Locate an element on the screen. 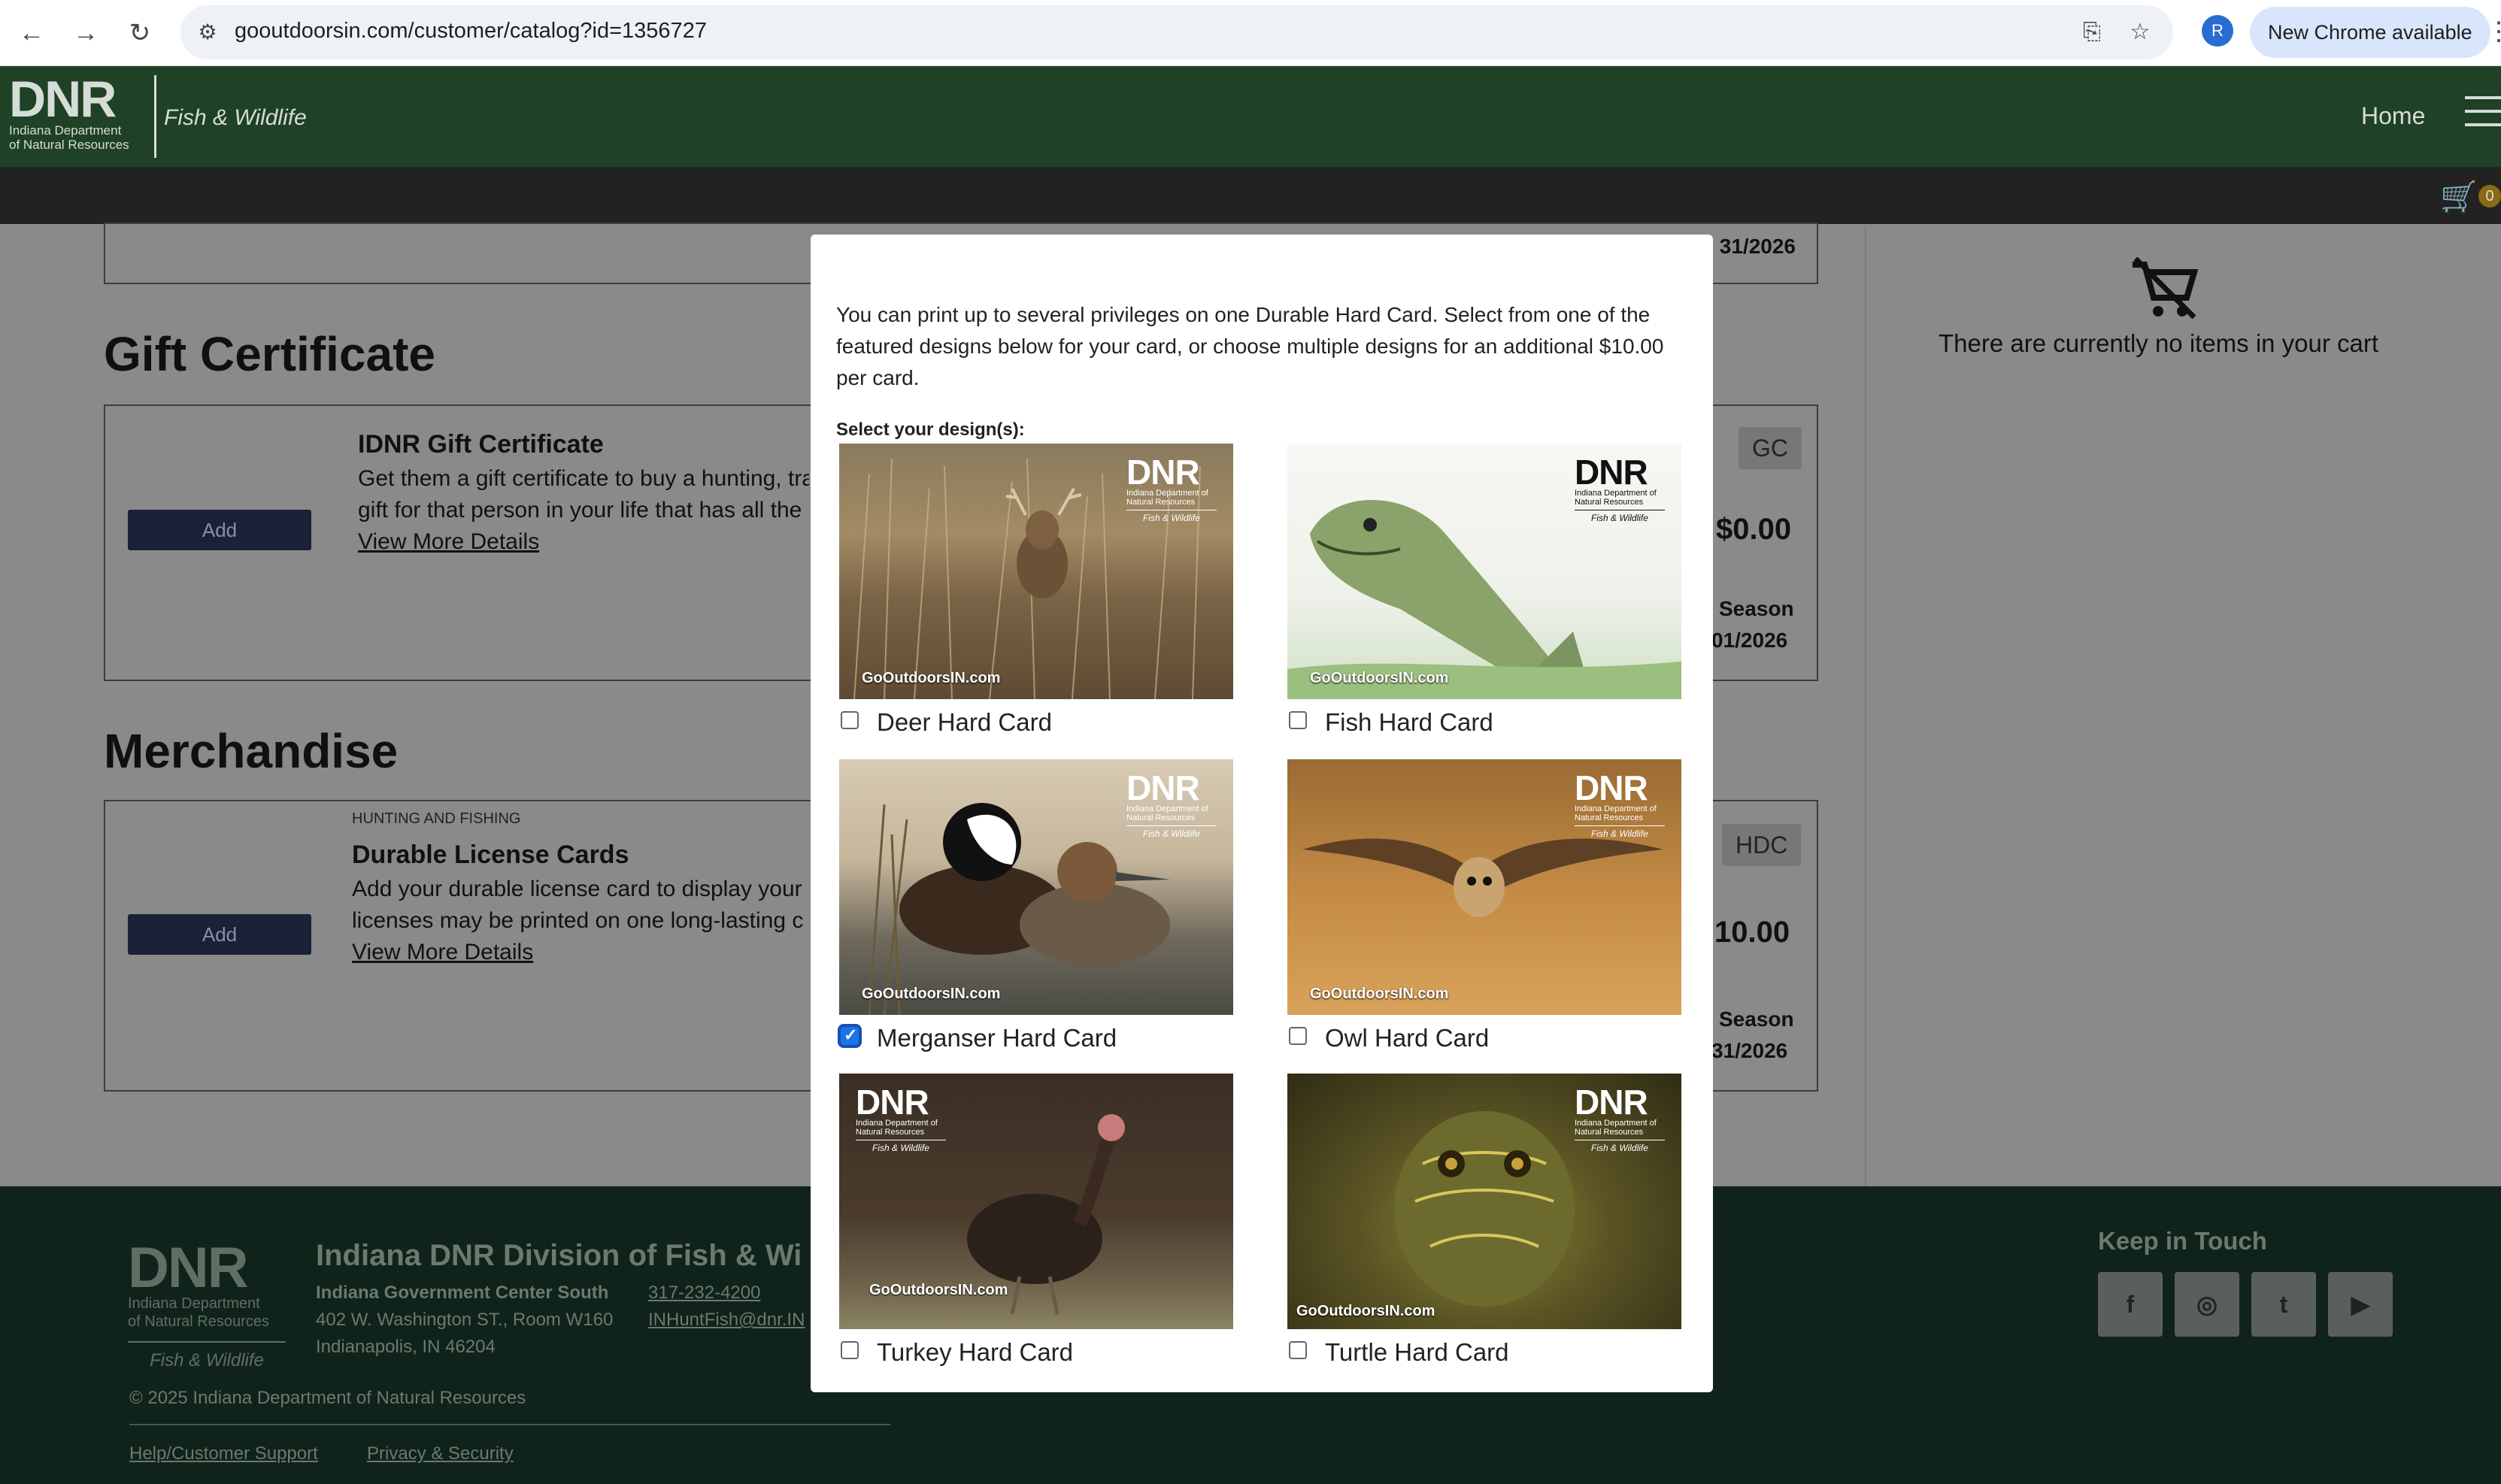 This screenshot has height=1484, width=2501. deer-hard-card-label: Deer Hard Card is located at coordinates (965, 722).